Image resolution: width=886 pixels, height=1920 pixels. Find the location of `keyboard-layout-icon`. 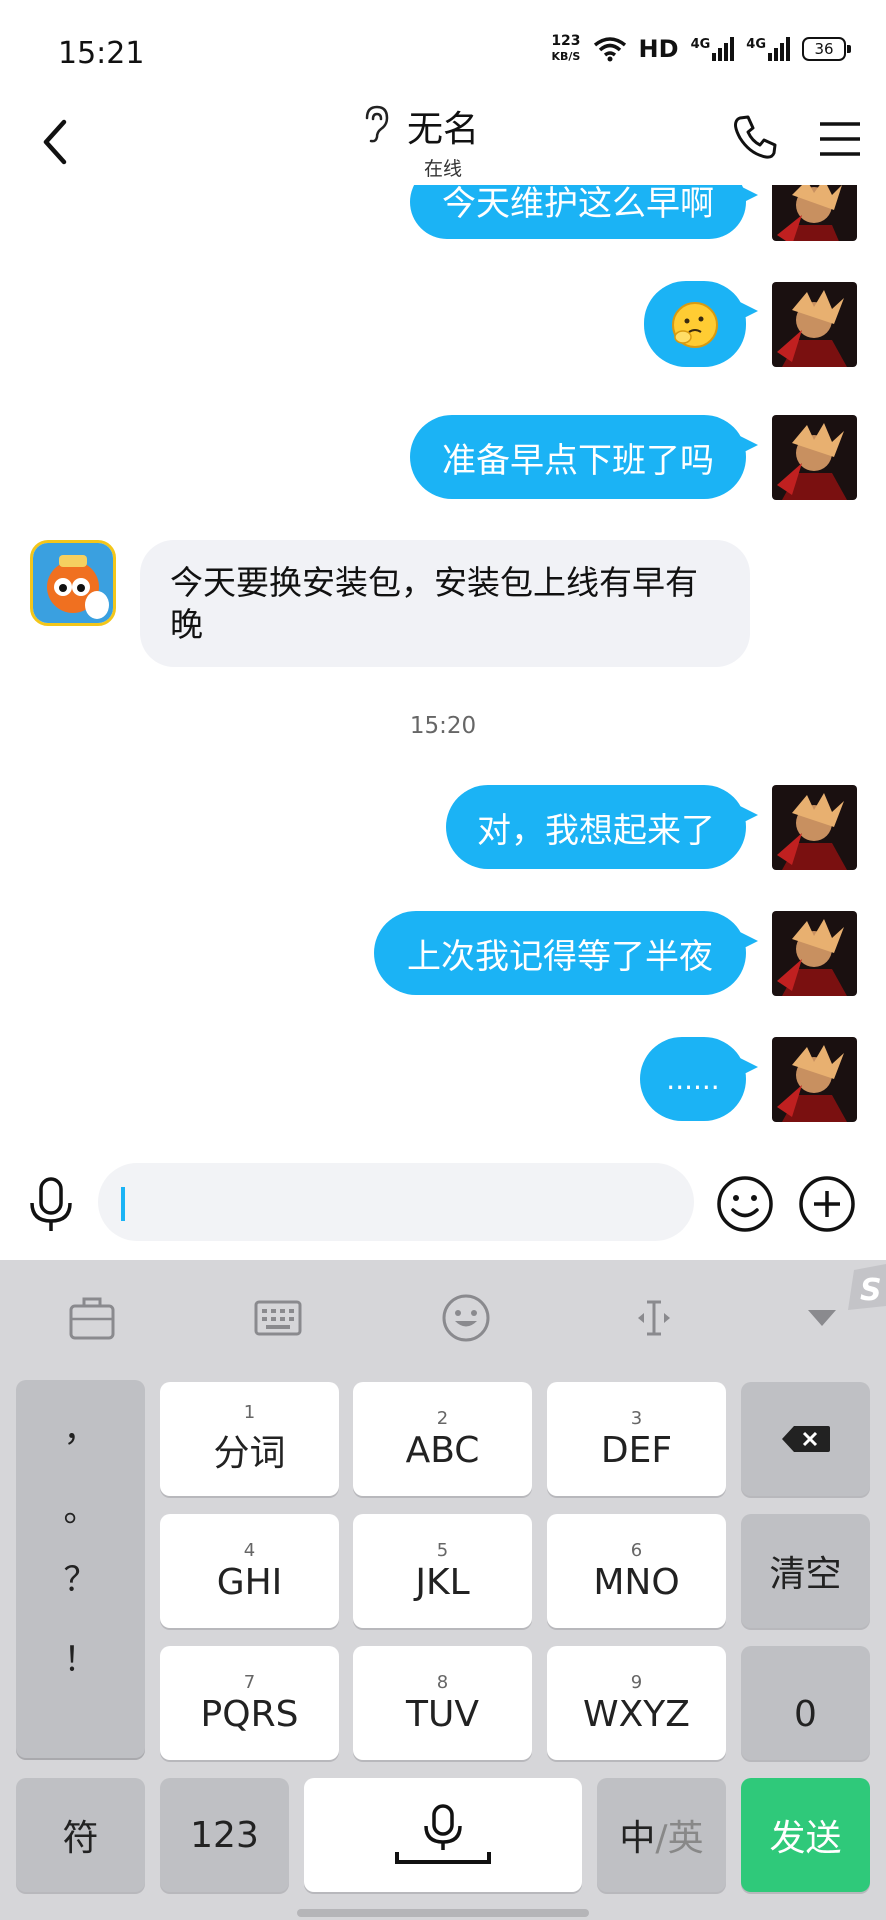

keyboard-layout-icon is located at coordinates (278, 1318).